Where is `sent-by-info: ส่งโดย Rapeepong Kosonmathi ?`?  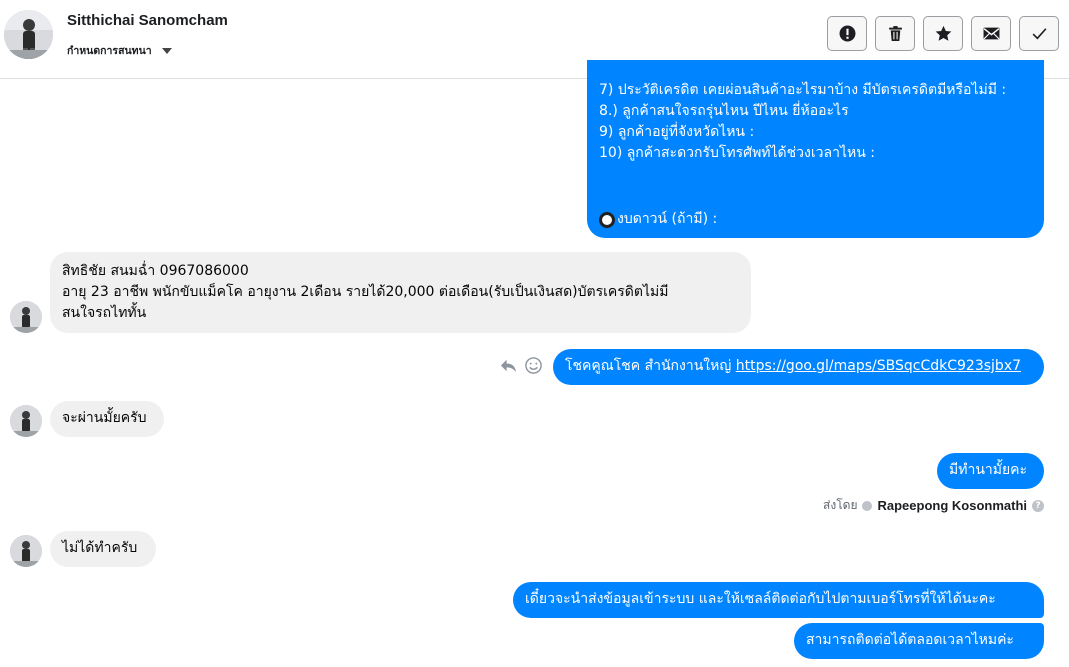 sent-by-info: ส่งโดย Rapeepong Kosonmathi ? is located at coordinates (933, 505).